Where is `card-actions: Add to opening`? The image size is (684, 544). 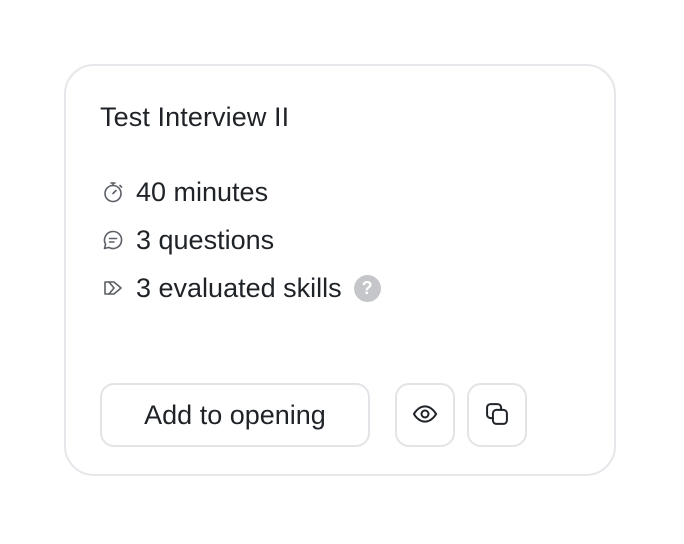
card-actions: Add to opening is located at coordinates (313, 415).